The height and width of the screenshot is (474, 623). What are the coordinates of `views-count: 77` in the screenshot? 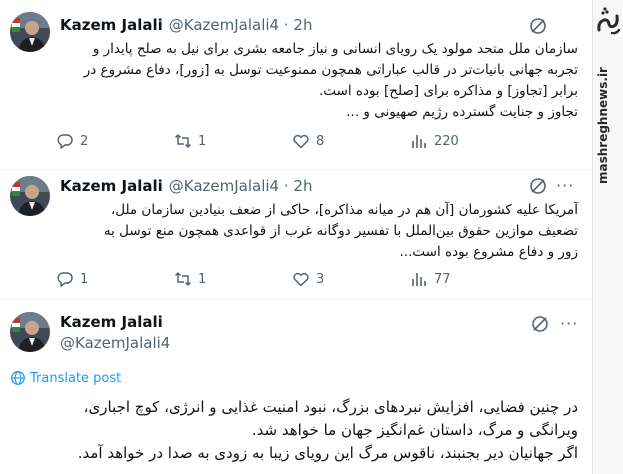 It's located at (442, 279).